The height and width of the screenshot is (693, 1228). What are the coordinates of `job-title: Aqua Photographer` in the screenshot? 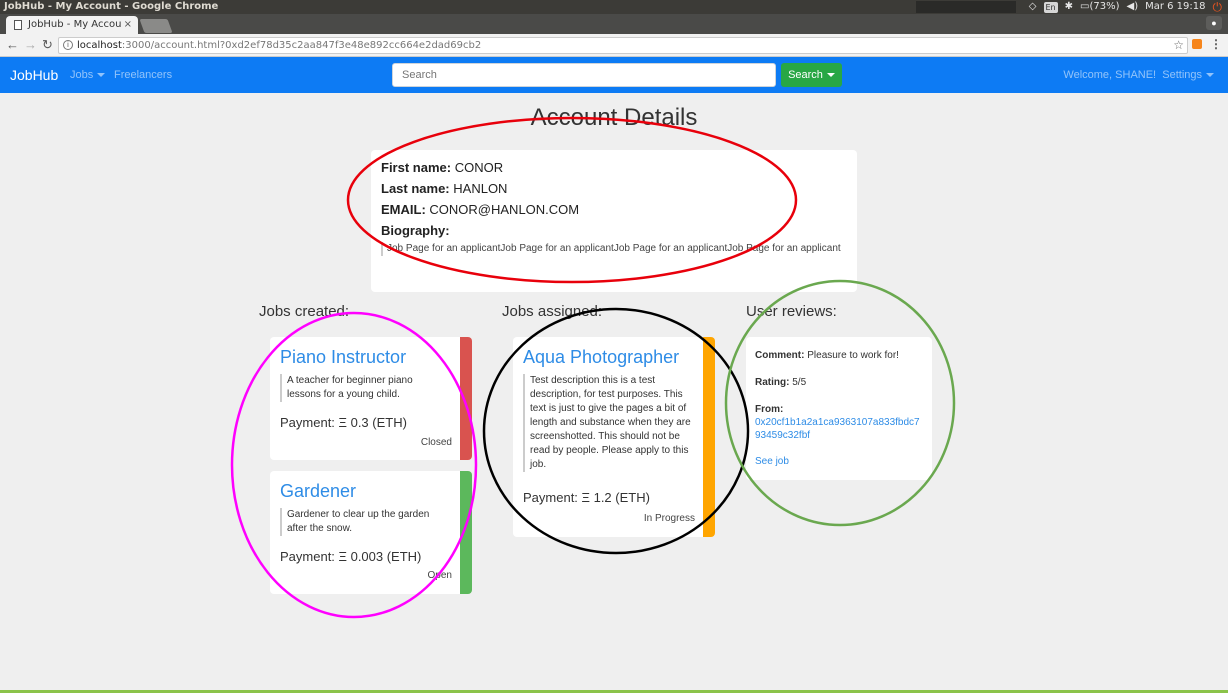 It's located at (601, 357).